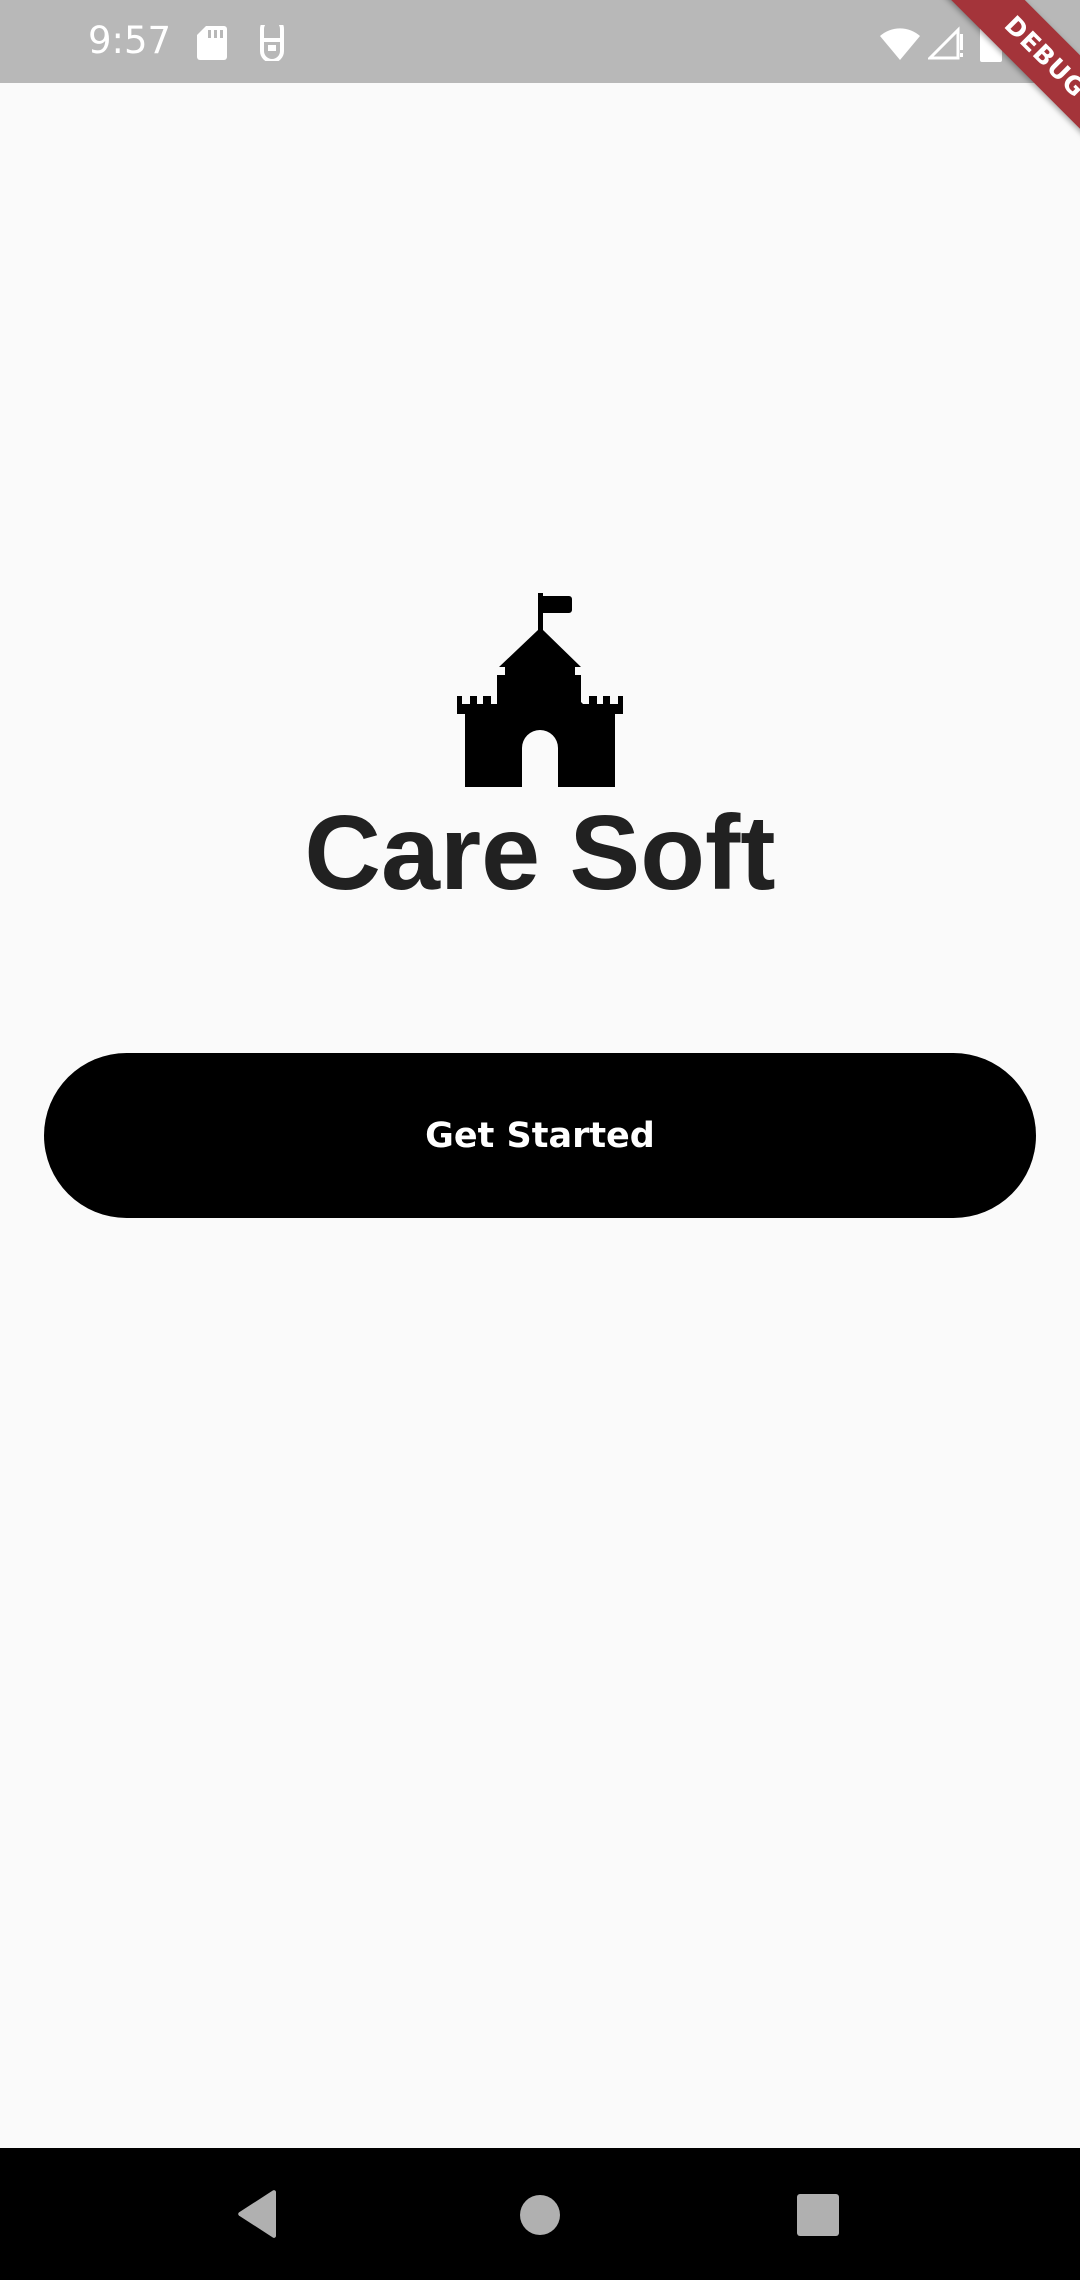 The image size is (1080, 2280). What do you see at coordinates (540, 853) in the screenshot?
I see `app-title: Care Soft` at bounding box center [540, 853].